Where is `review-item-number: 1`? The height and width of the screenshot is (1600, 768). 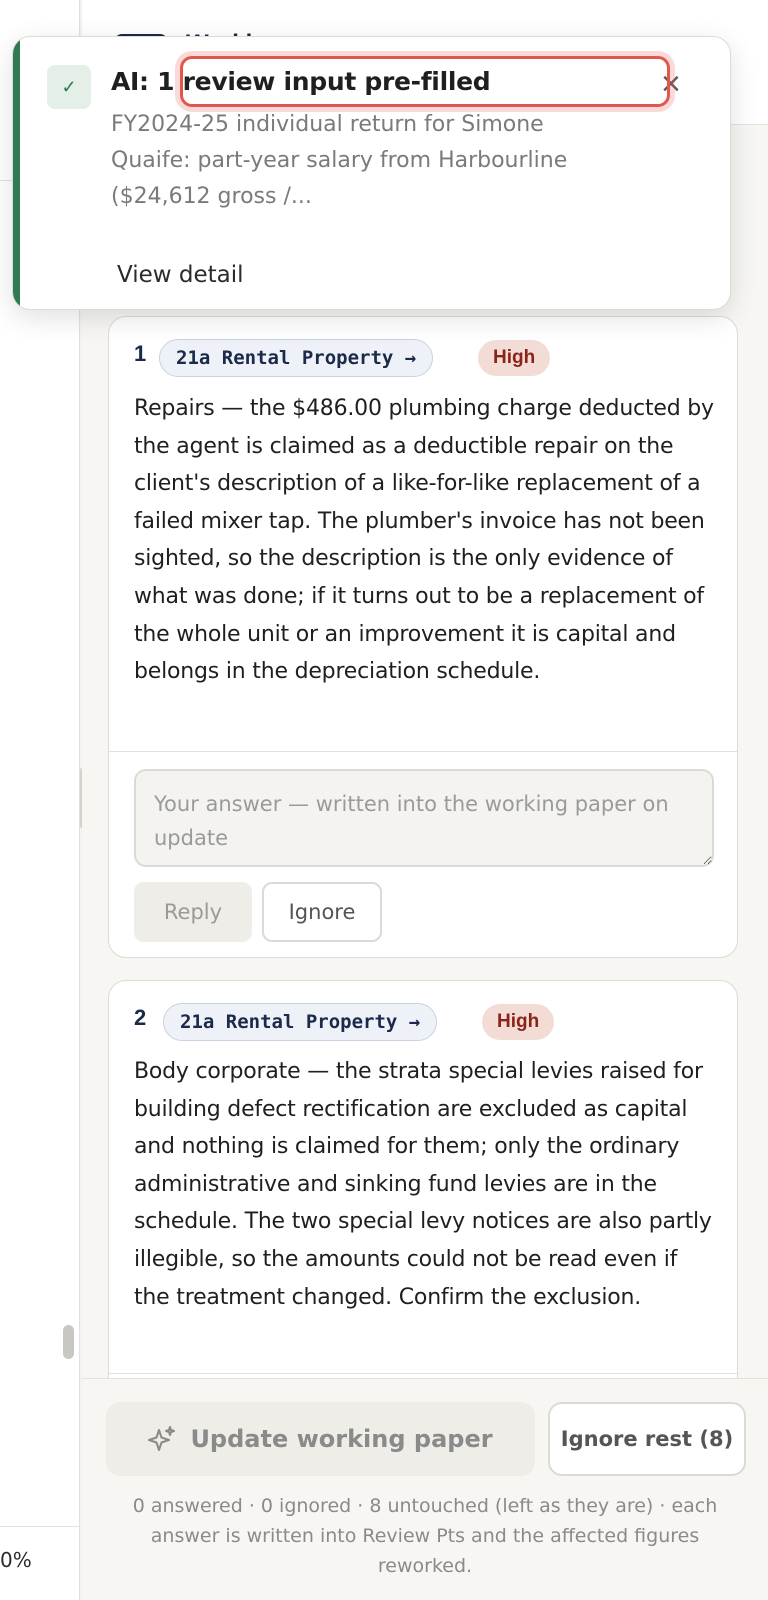 review-item-number: 1 is located at coordinates (140, 353).